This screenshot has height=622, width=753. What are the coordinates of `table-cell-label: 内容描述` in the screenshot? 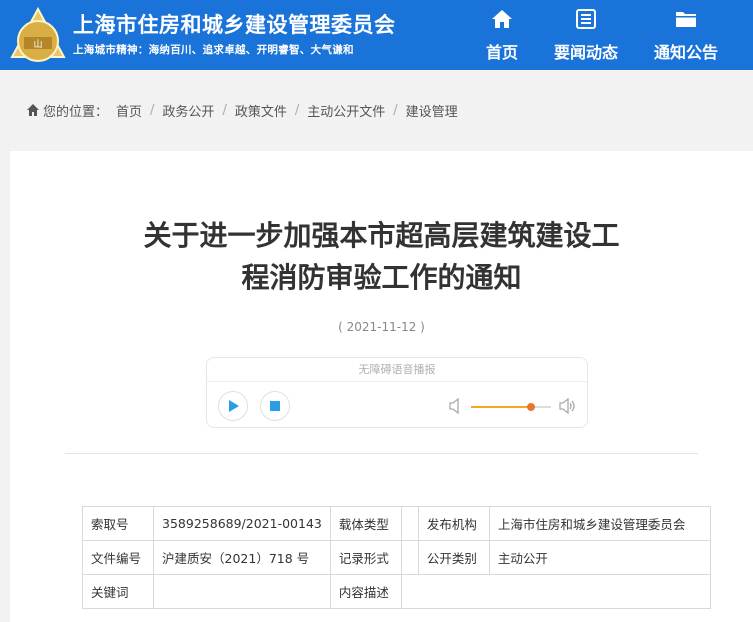 It's located at (365, 591).